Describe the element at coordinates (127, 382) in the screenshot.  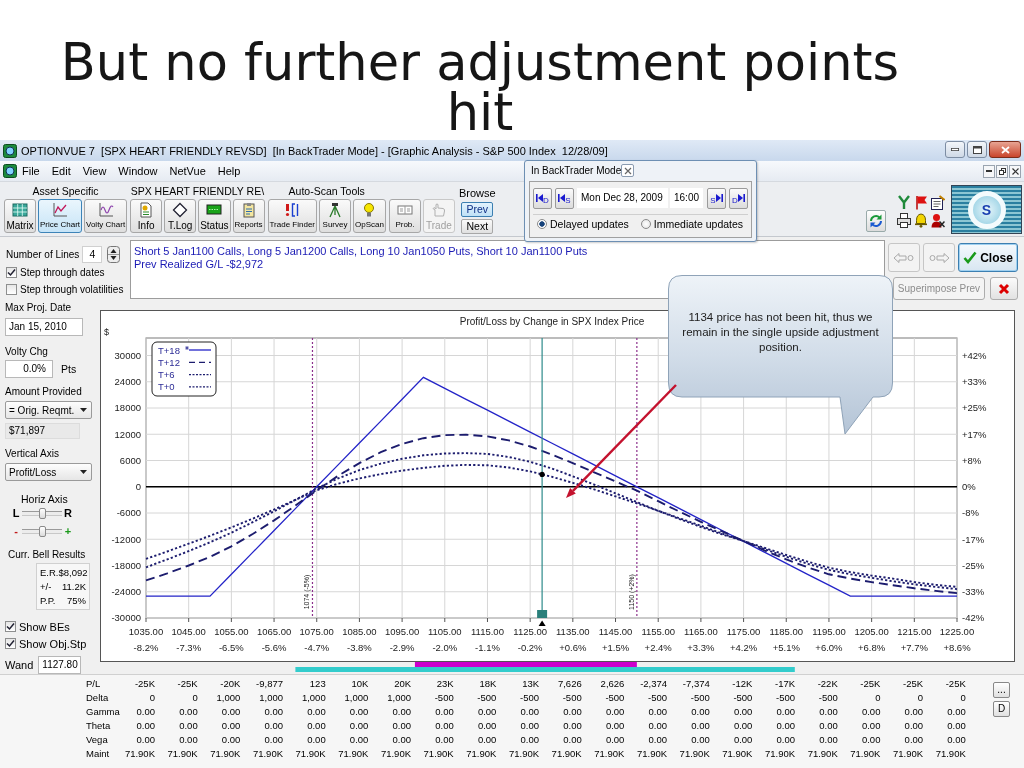
I see `y-tick-label: 24000` at that location.